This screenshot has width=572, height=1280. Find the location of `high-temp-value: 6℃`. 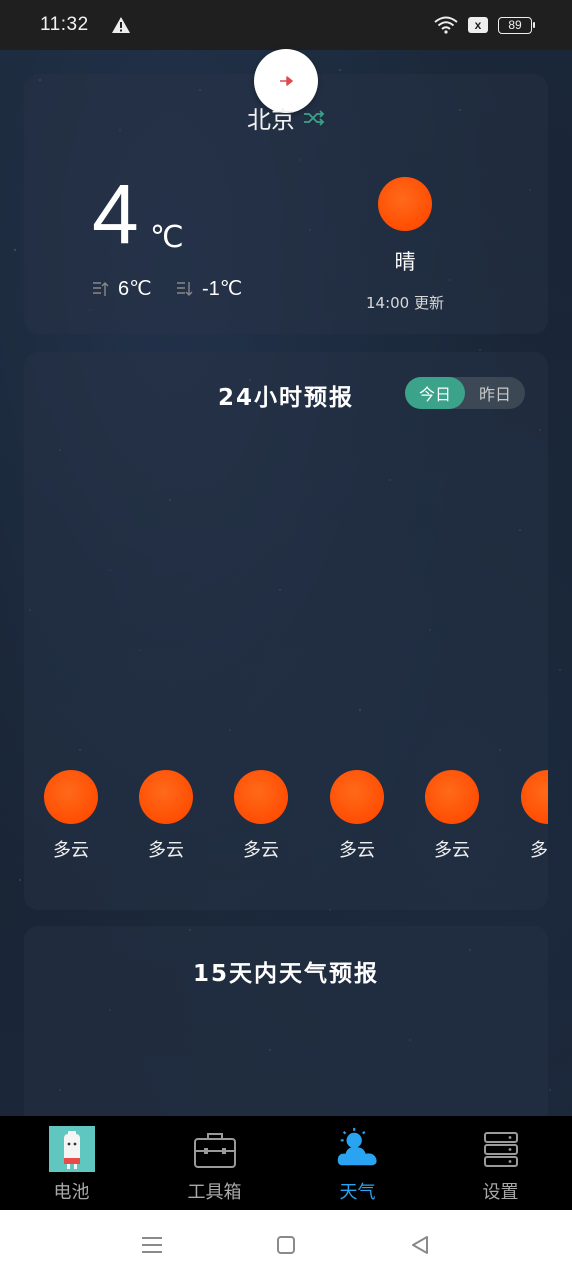

high-temp-value: 6℃ is located at coordinates (135, 289).